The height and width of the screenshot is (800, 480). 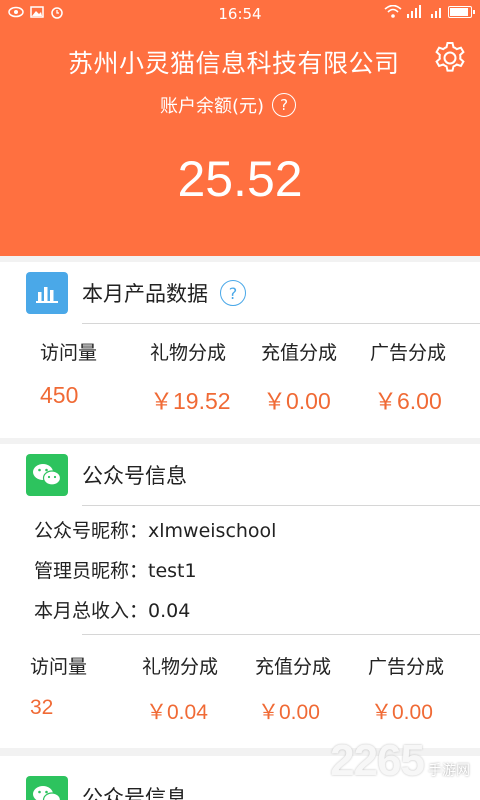 I want to click on watermark-number: 2265, so click(x=377, y=760).